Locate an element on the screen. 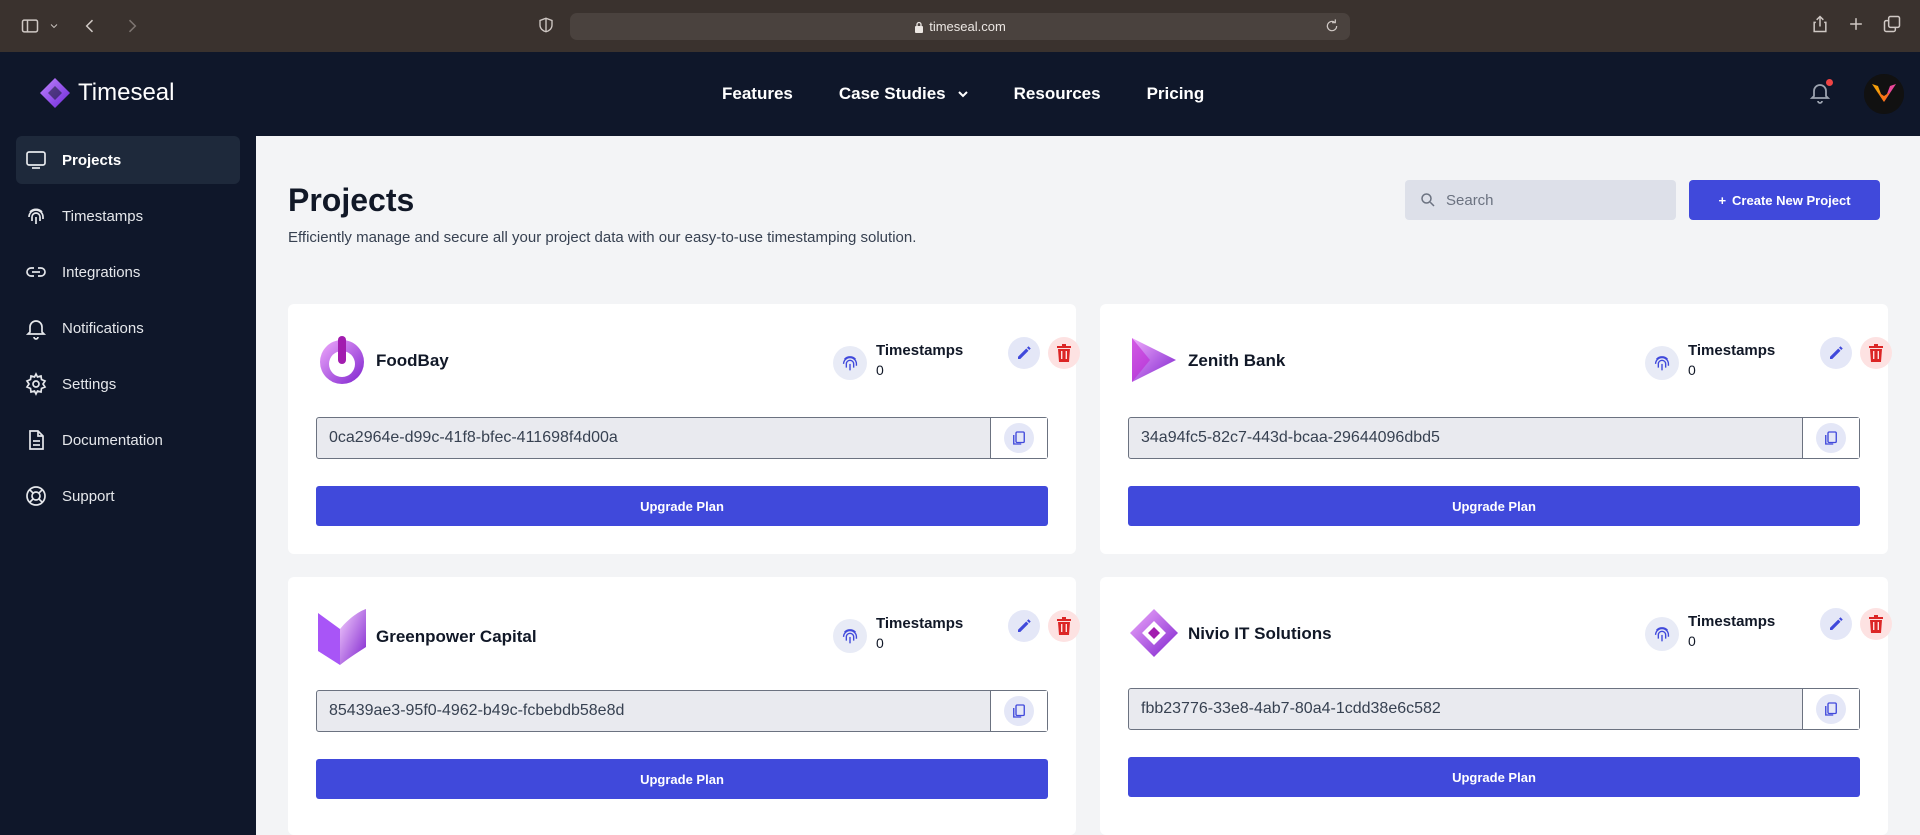 This screenshot has width=1920, height=835. nav-pricing: Pricing is located at coordinates (1176, 94).